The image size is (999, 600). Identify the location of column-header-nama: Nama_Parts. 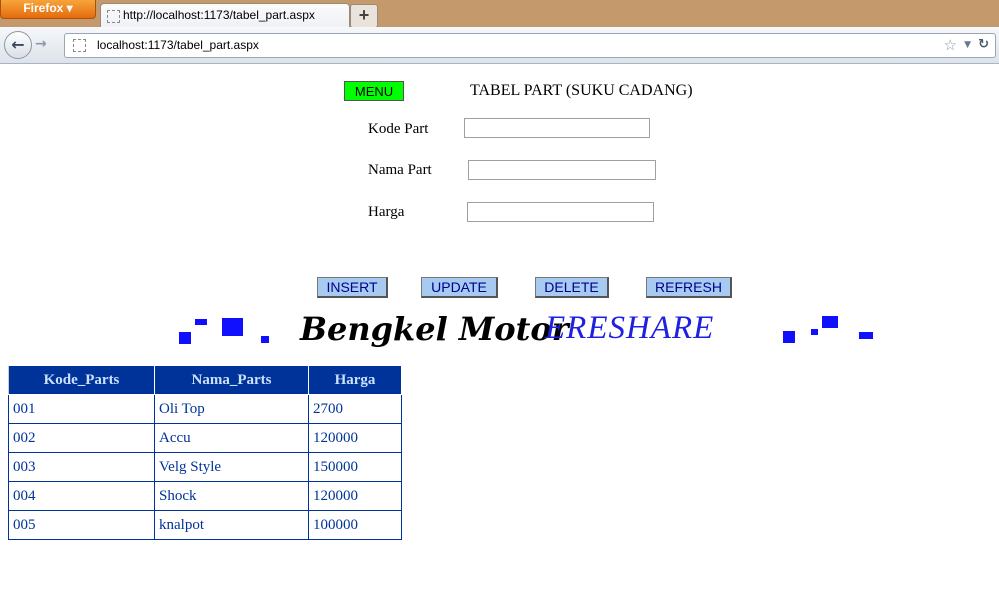
(231, 380).